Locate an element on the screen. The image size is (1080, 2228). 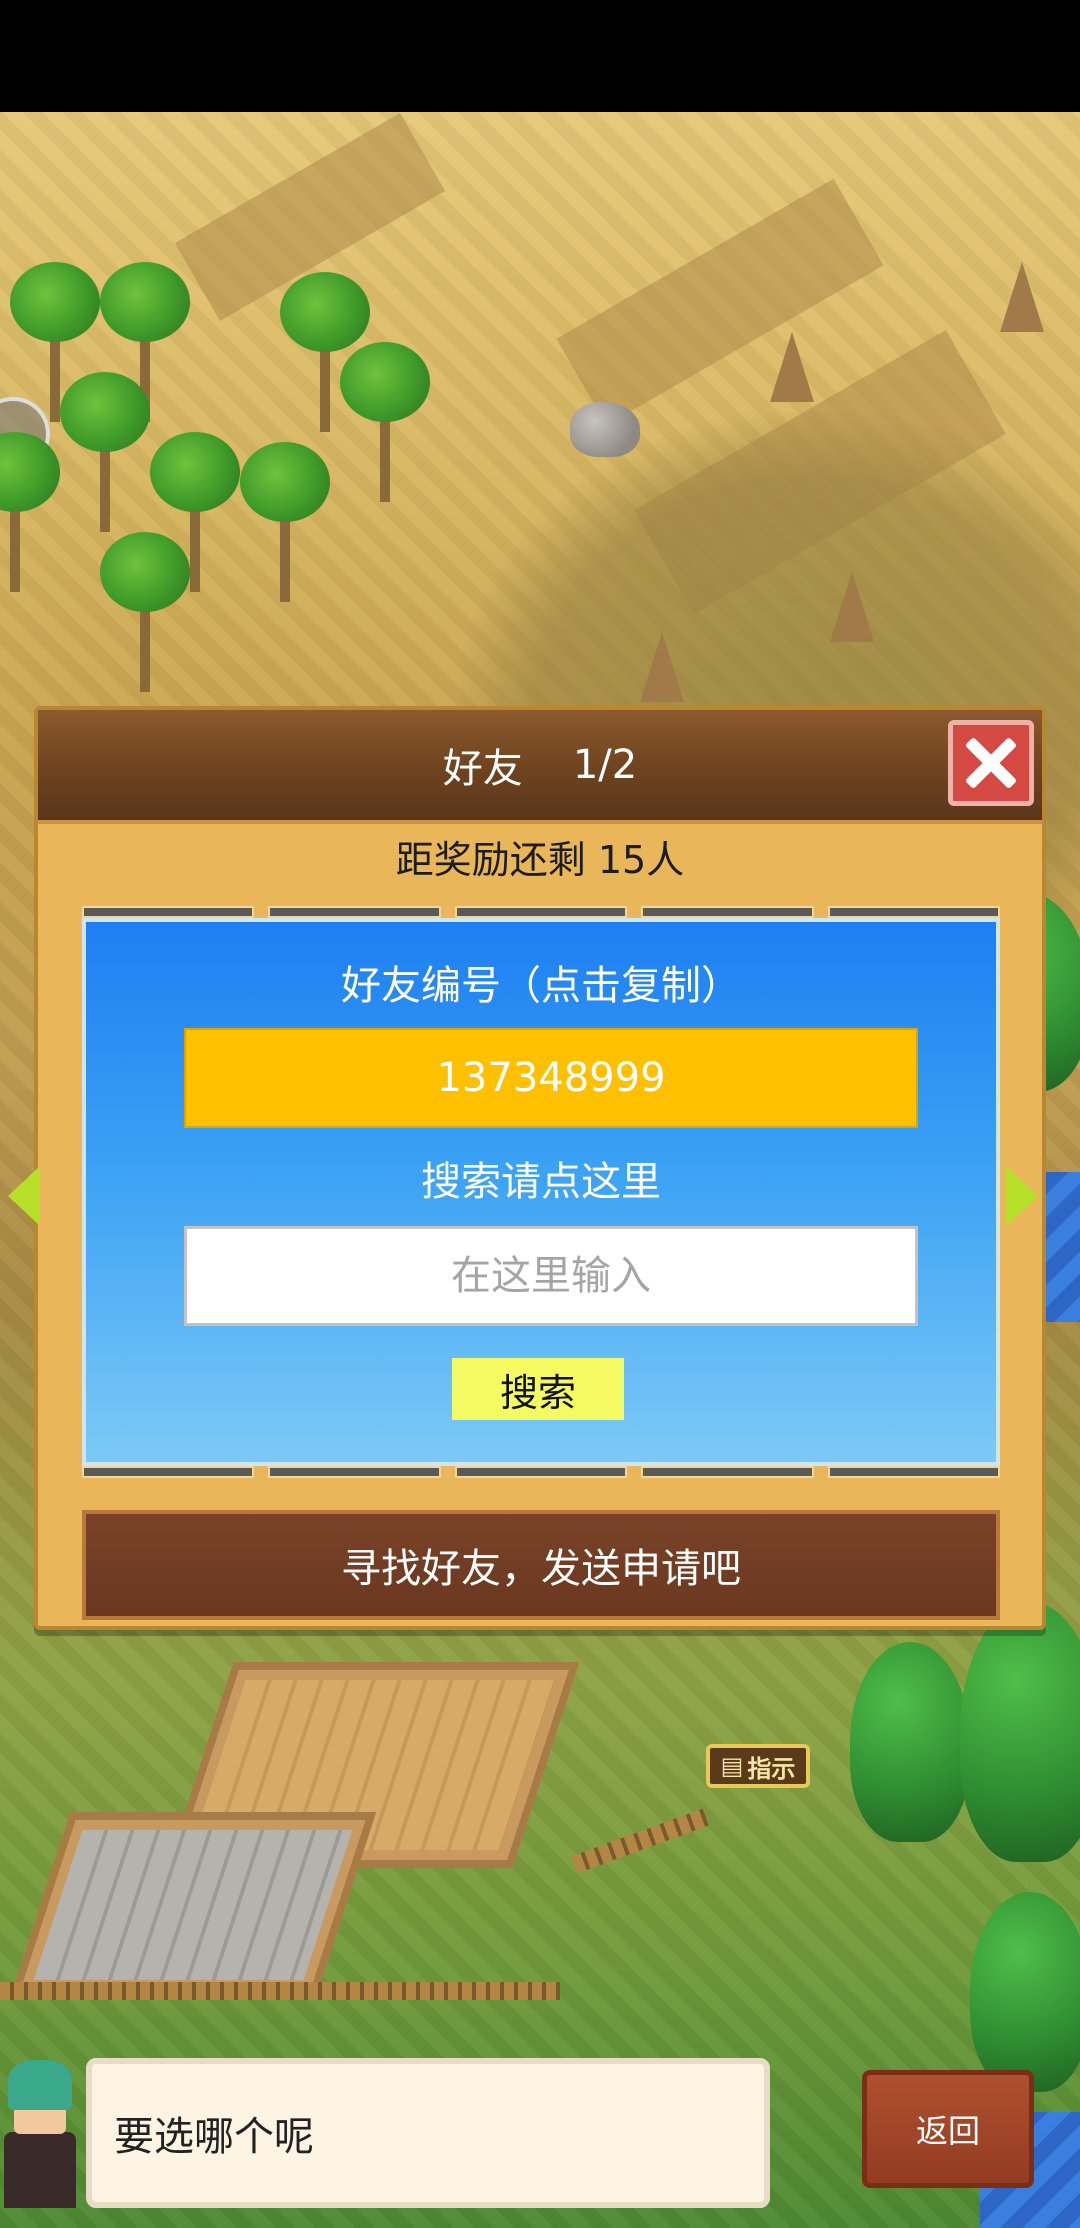
chevron-left-icon is located at coordinates (24, 1196).